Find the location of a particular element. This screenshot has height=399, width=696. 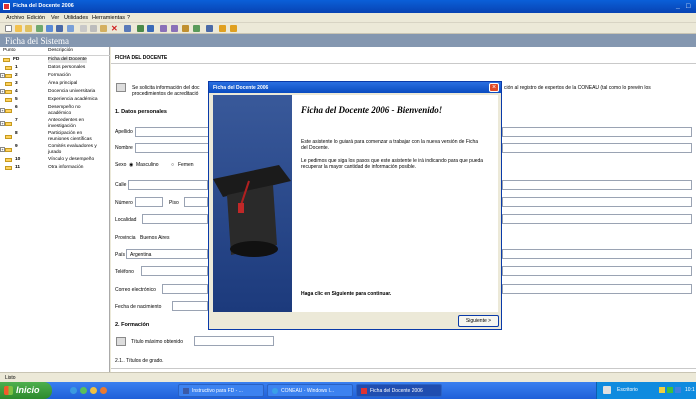

radio-masculino-icon: ◉ is located at coordinates (131, 165).